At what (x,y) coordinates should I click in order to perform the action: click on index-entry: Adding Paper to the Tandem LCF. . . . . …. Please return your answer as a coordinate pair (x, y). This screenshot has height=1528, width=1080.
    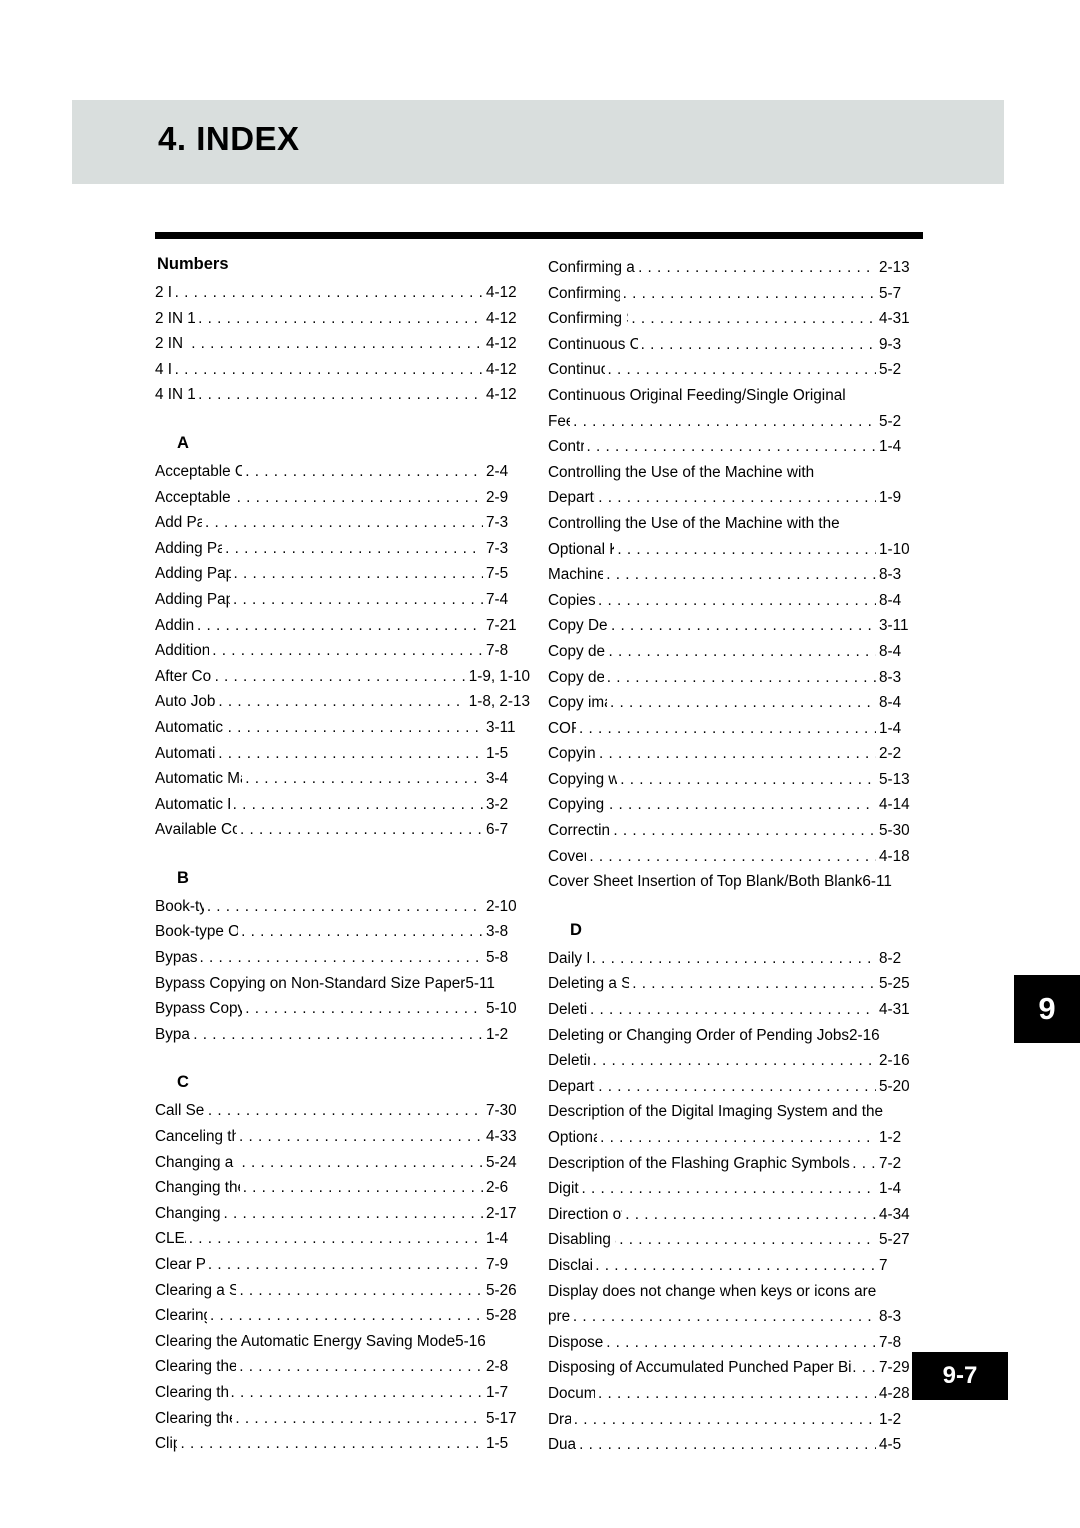
    Looking at the image, I should click on (342, 600).